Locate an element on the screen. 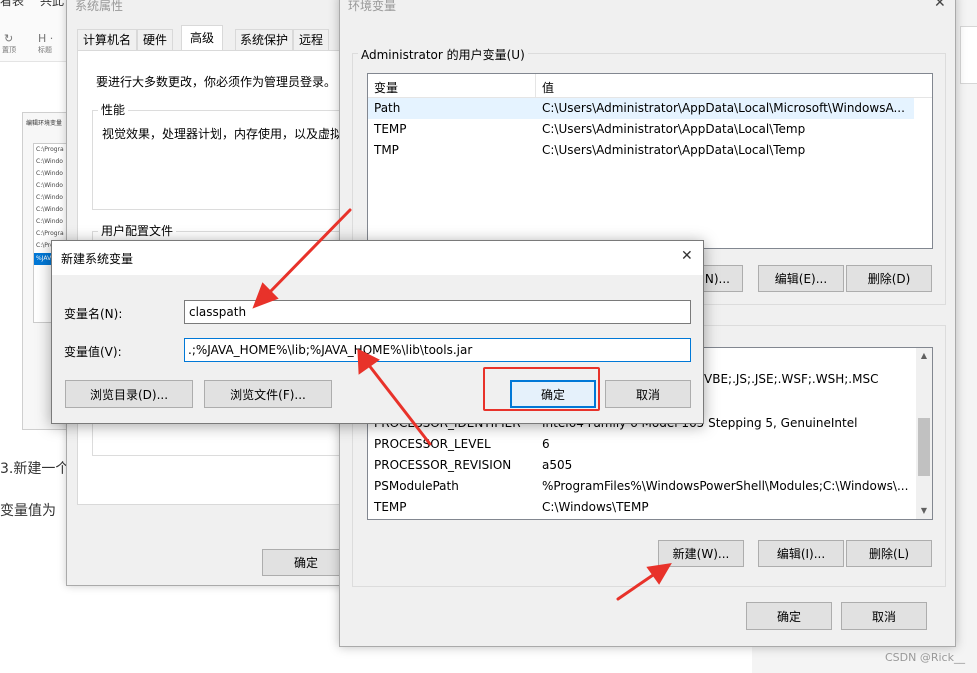 The width and height of the screenshot is (977, 673). arrow-to-new-button is located at coordinates (637, 586).